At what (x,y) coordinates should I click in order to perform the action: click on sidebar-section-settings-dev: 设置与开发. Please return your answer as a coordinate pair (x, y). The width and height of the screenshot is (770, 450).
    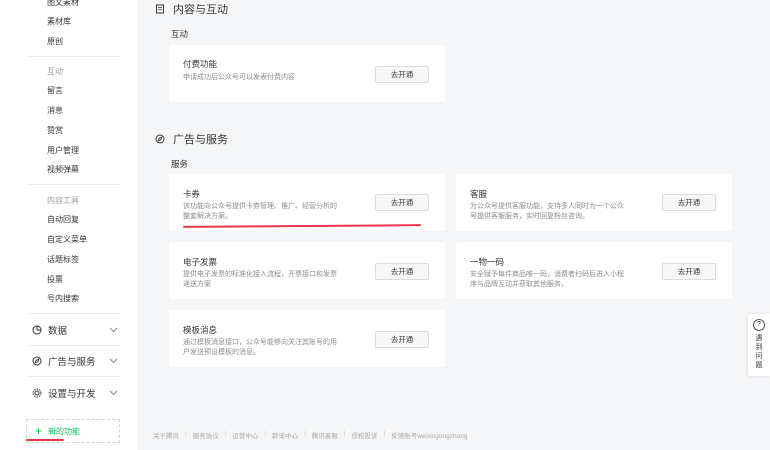
    Looking at the image, I should click on (76, 393).